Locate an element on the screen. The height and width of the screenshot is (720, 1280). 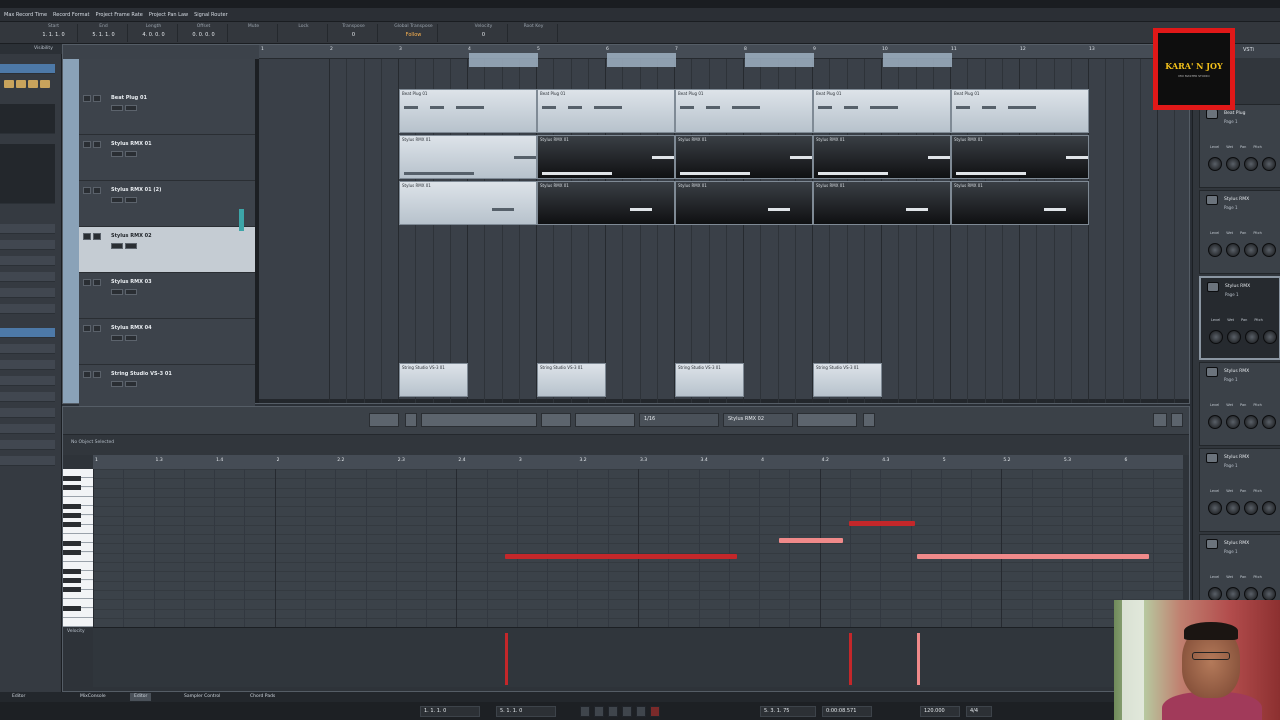
right-locator: 5. 1. 1. 0 is located at coordinates (526, 711).